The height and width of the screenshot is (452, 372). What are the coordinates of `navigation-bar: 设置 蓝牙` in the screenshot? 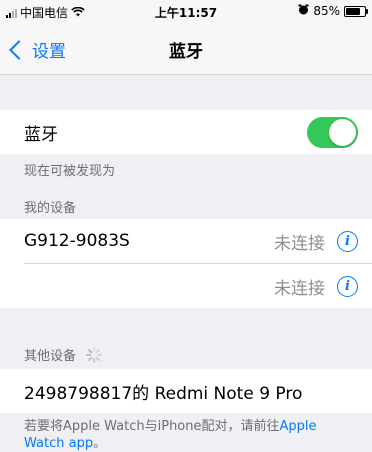 It's located at (186, 48).